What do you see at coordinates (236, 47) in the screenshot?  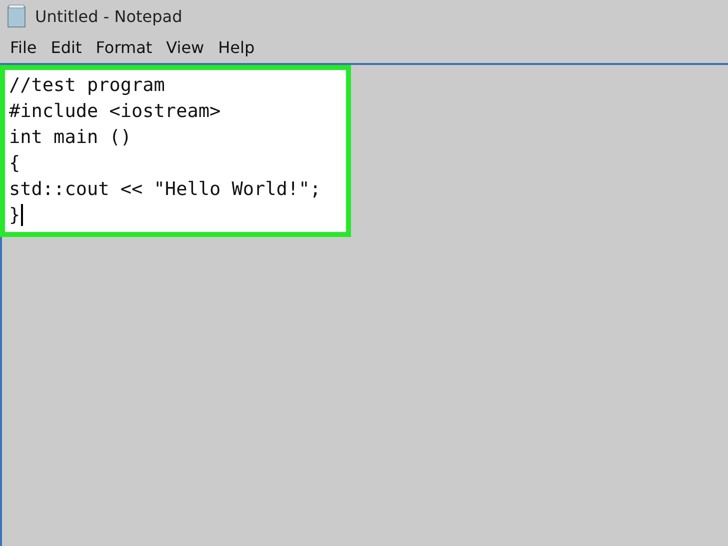 I see `menu-item: Help` at bounding box center [236, 47].